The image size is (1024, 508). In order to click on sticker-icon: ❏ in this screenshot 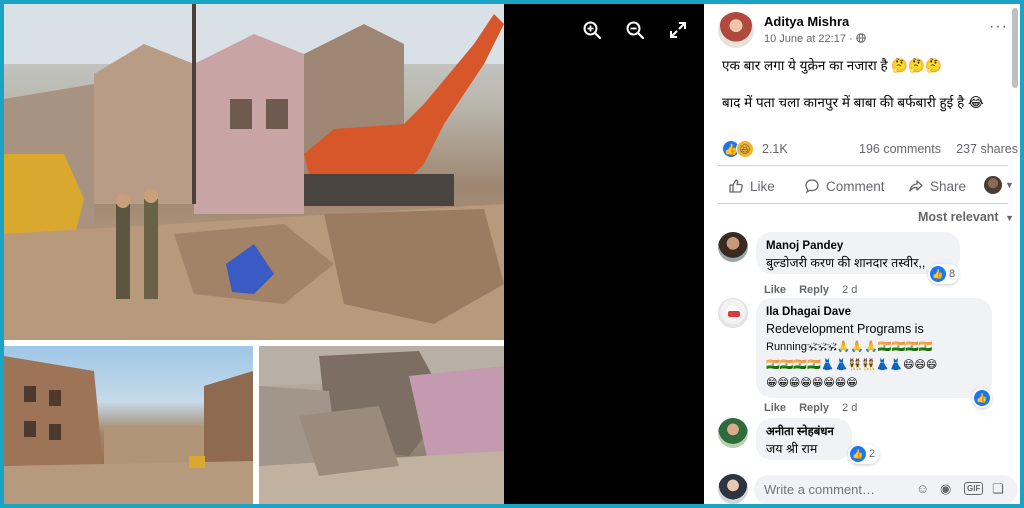, I will do `click(998, 489)`.